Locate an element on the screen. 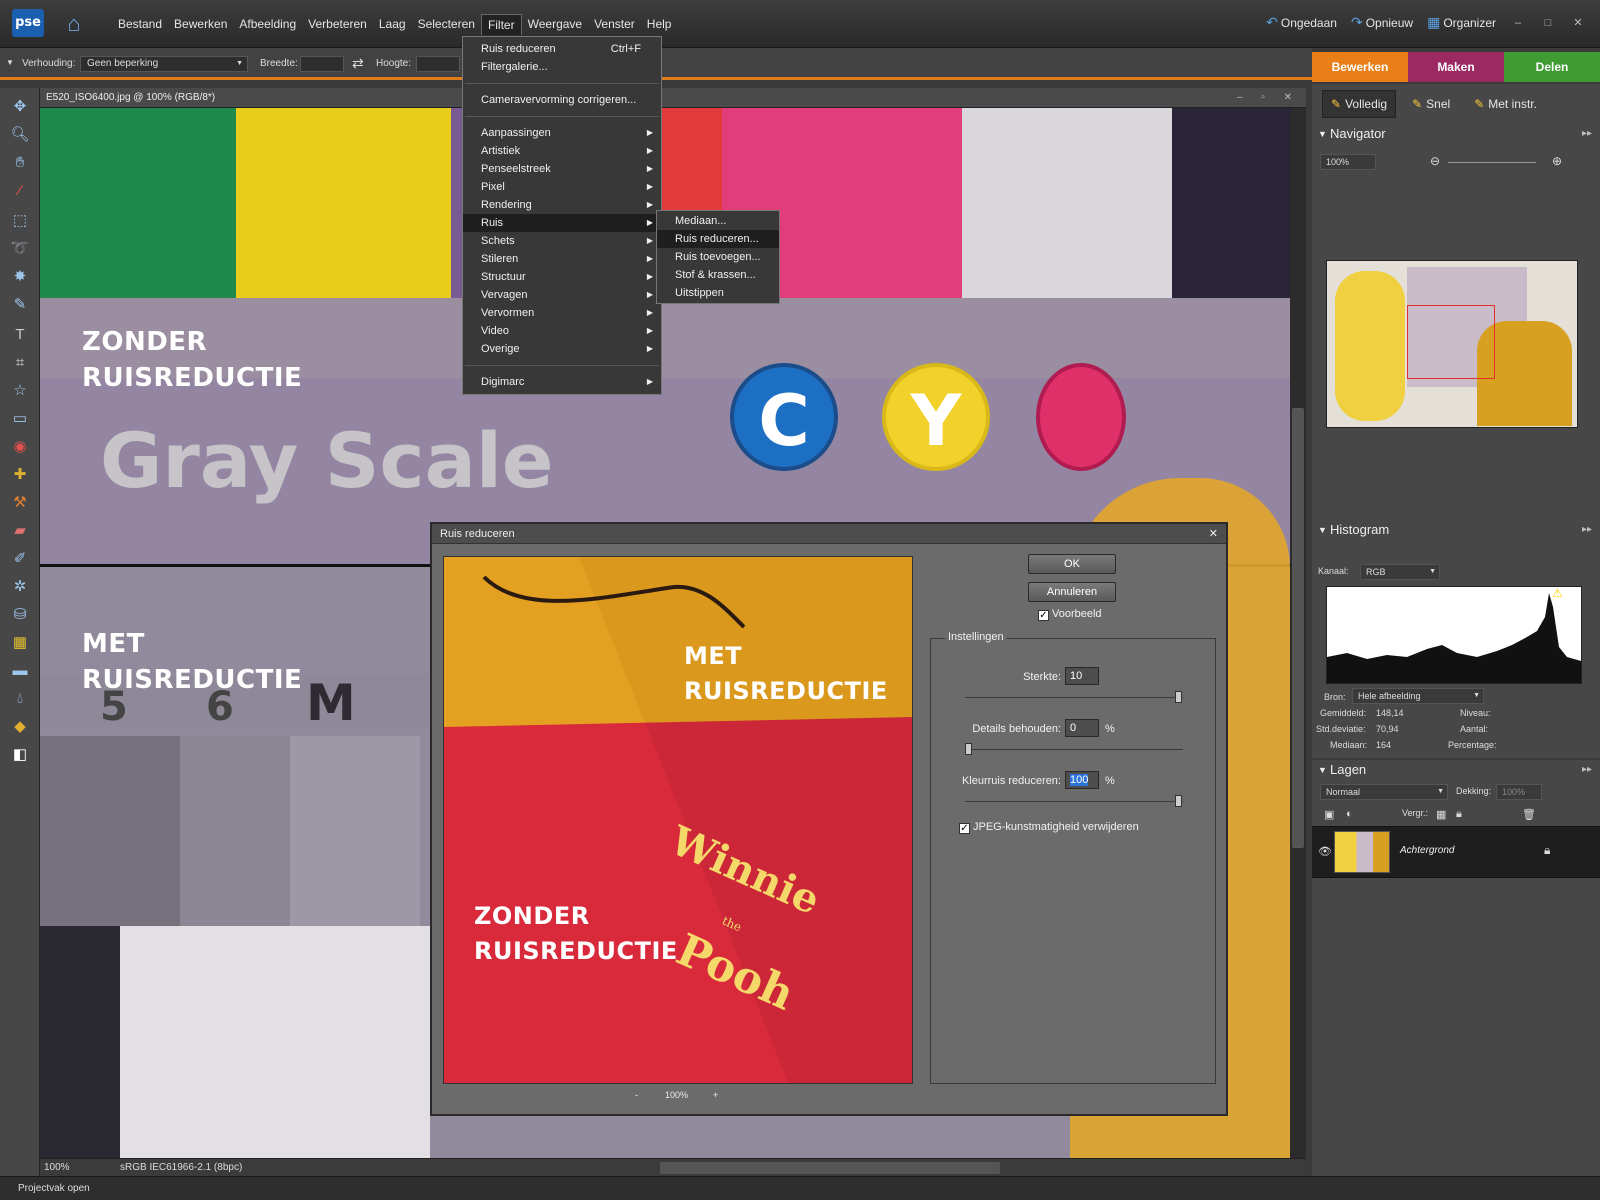  zoom-in-icon: ⊕ is located at coordinates (1557, 161).